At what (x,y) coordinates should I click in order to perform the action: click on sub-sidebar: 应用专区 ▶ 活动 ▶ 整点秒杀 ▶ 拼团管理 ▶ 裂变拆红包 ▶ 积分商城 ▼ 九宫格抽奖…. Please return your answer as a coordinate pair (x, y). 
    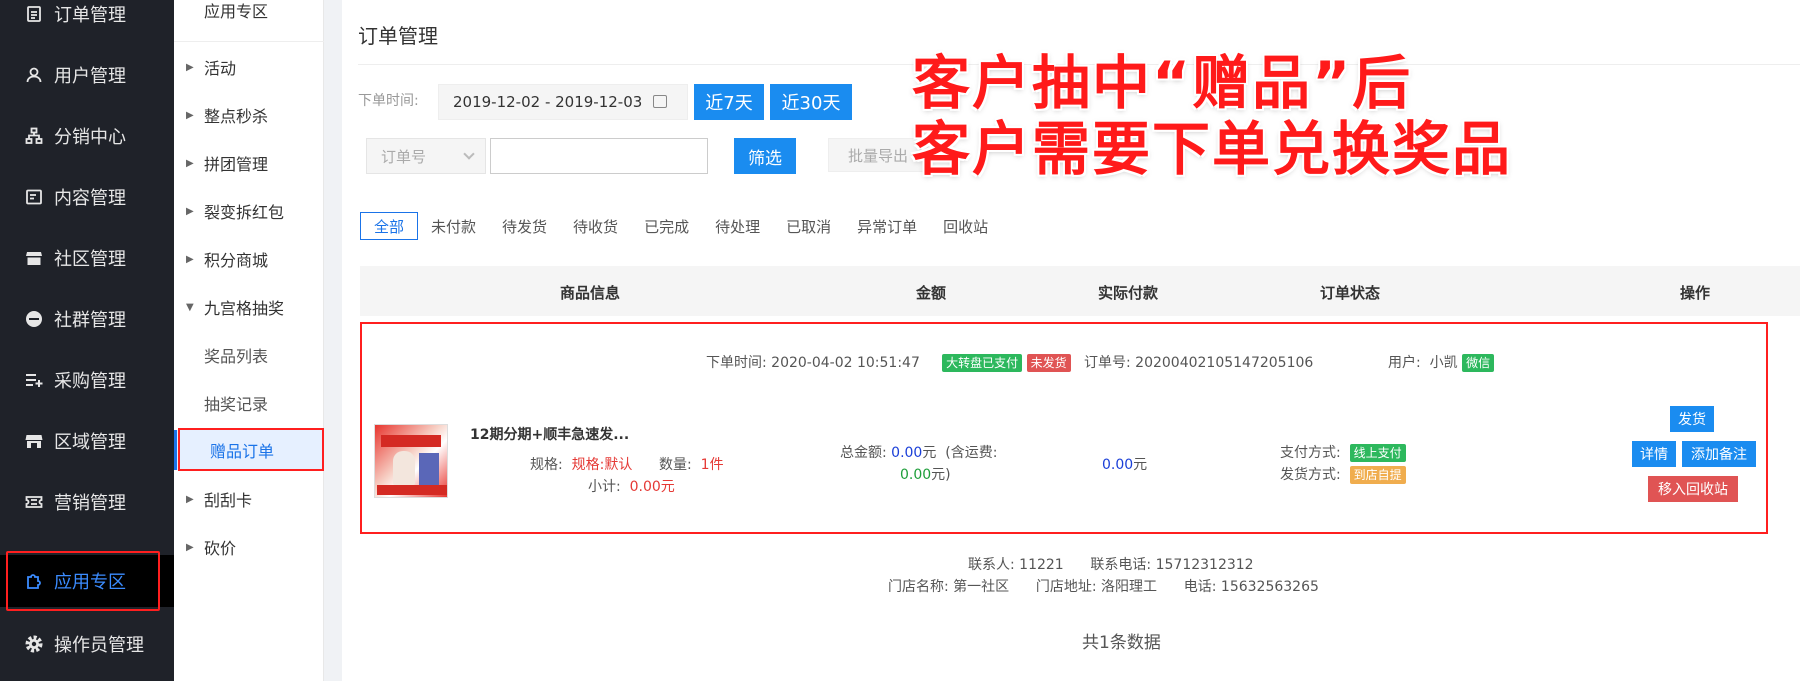
    Looking at the image, I should click on (249, 340).